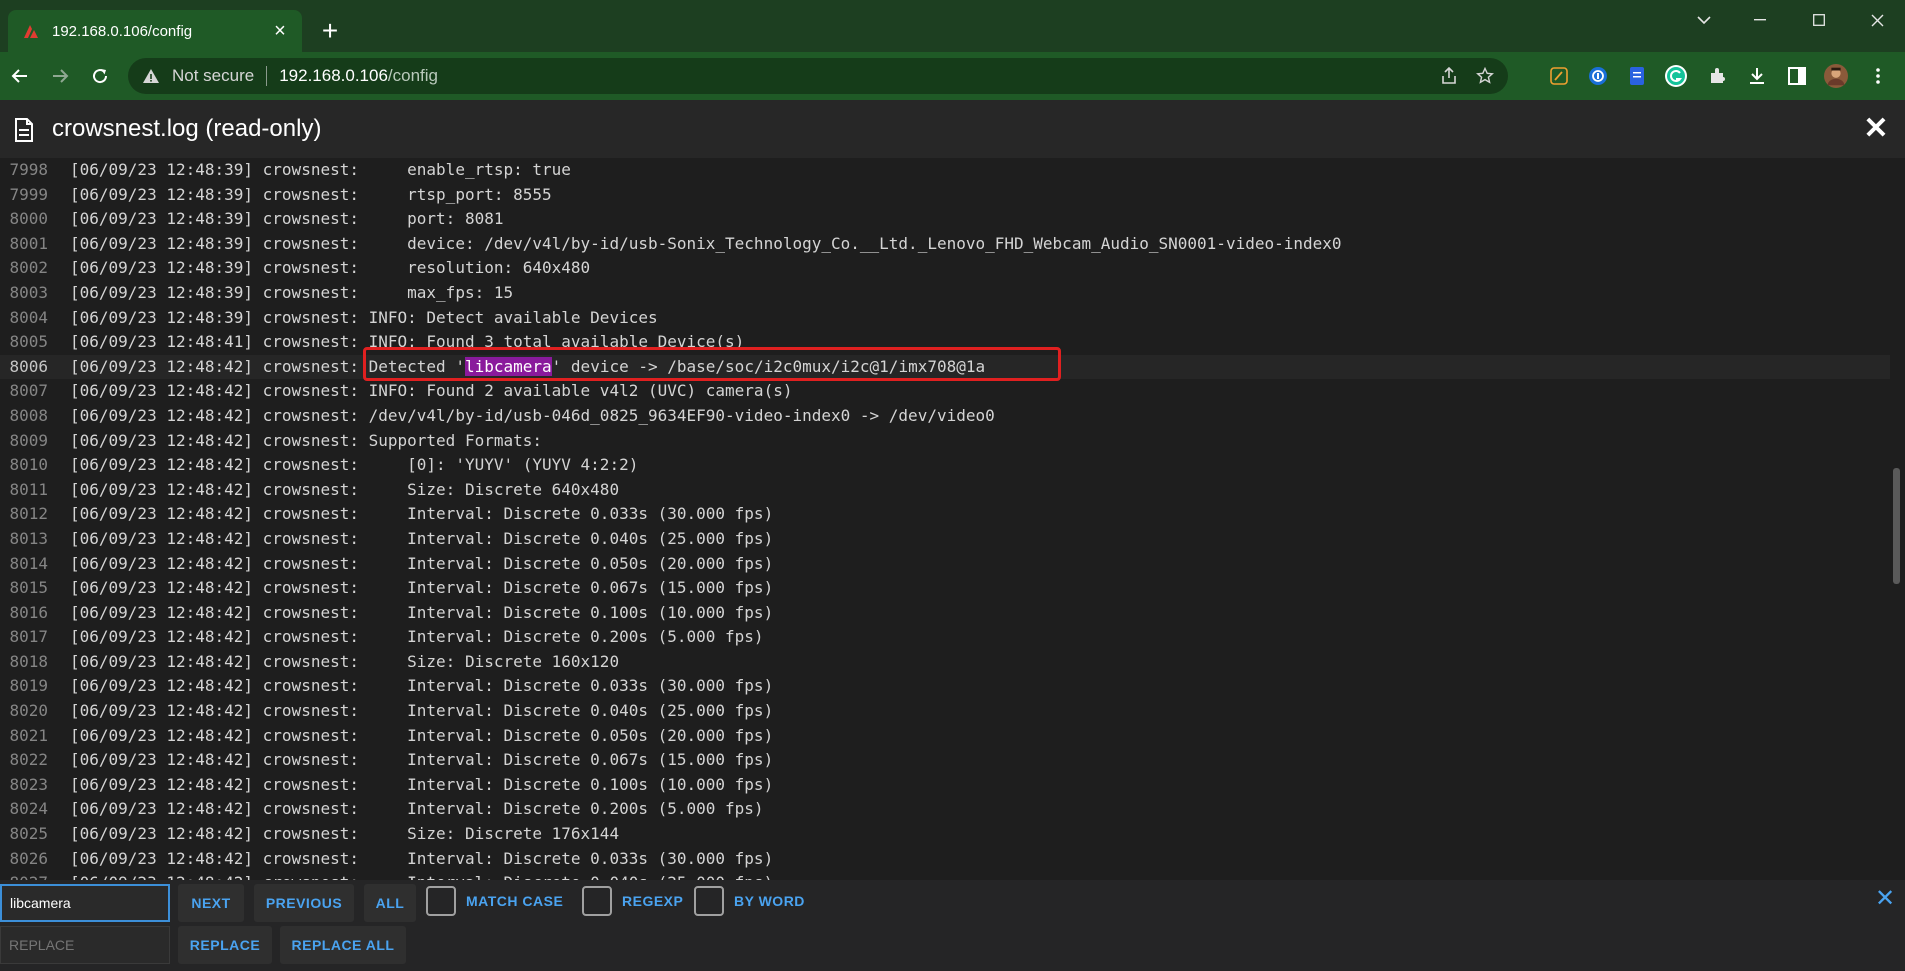  What do you see at coordinates (514, 901) in the screenshot?
I see `match-case-label: MATCH CASE` at bounding box center [514, 901].